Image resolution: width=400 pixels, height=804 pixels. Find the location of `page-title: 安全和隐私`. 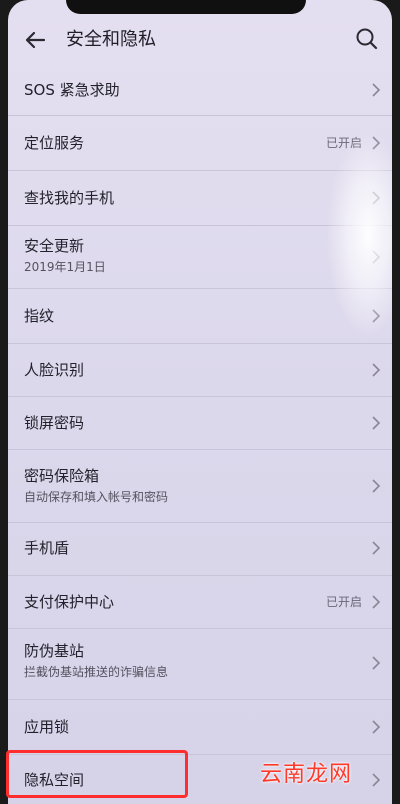

page-title: 安全和隐私 is located at coordinates (111, 39).